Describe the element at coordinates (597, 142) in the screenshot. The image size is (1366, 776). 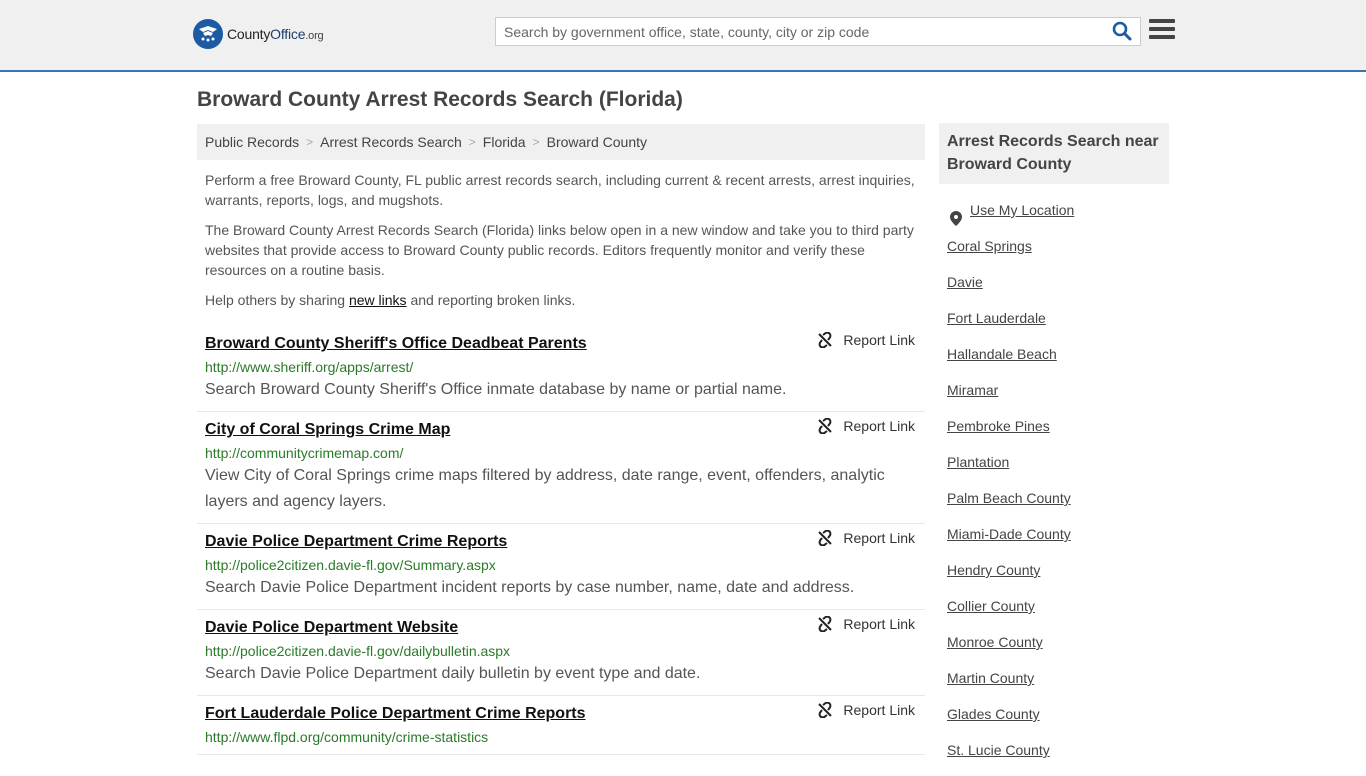
I see `breadcrumb-item: Broward County` at that location.